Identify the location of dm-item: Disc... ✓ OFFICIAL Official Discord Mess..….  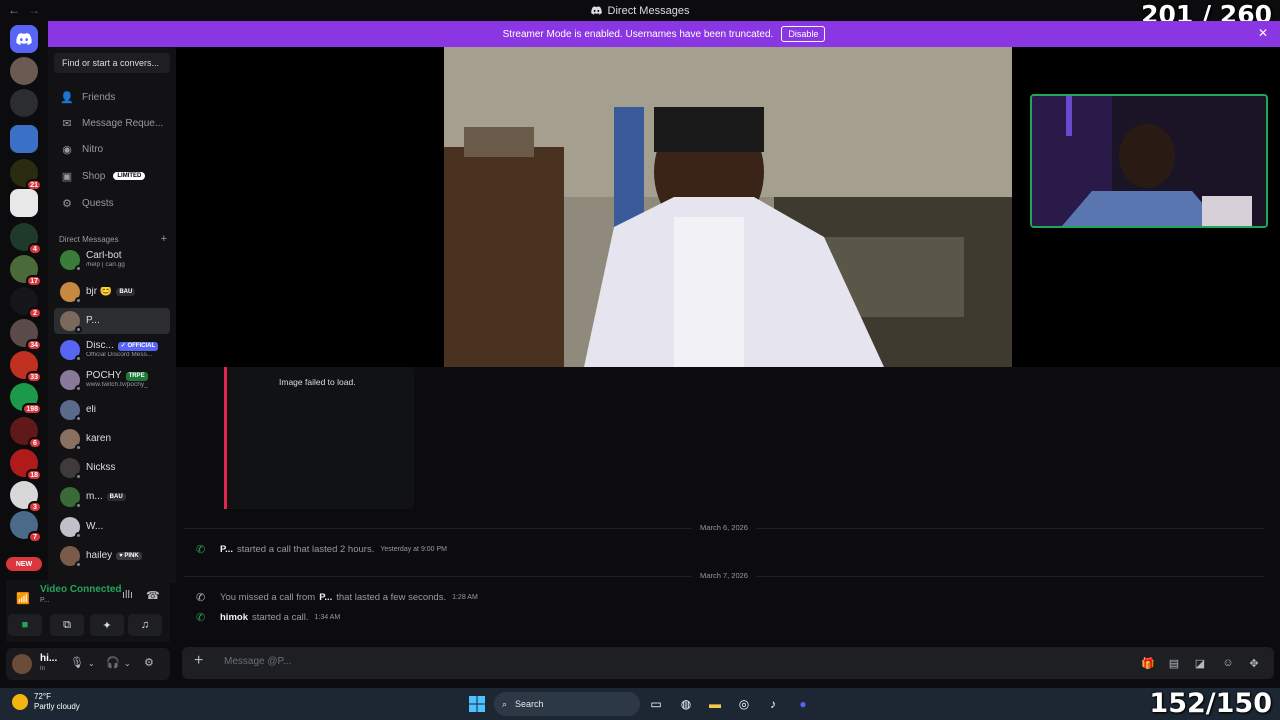
(112, 350).